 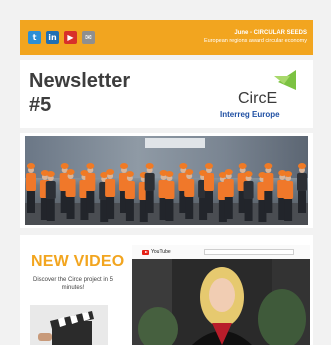 What do you see at coordinates (88, 37) in the screenshot?
I see `email-icon: ✉` at bounding box center [88, 37].